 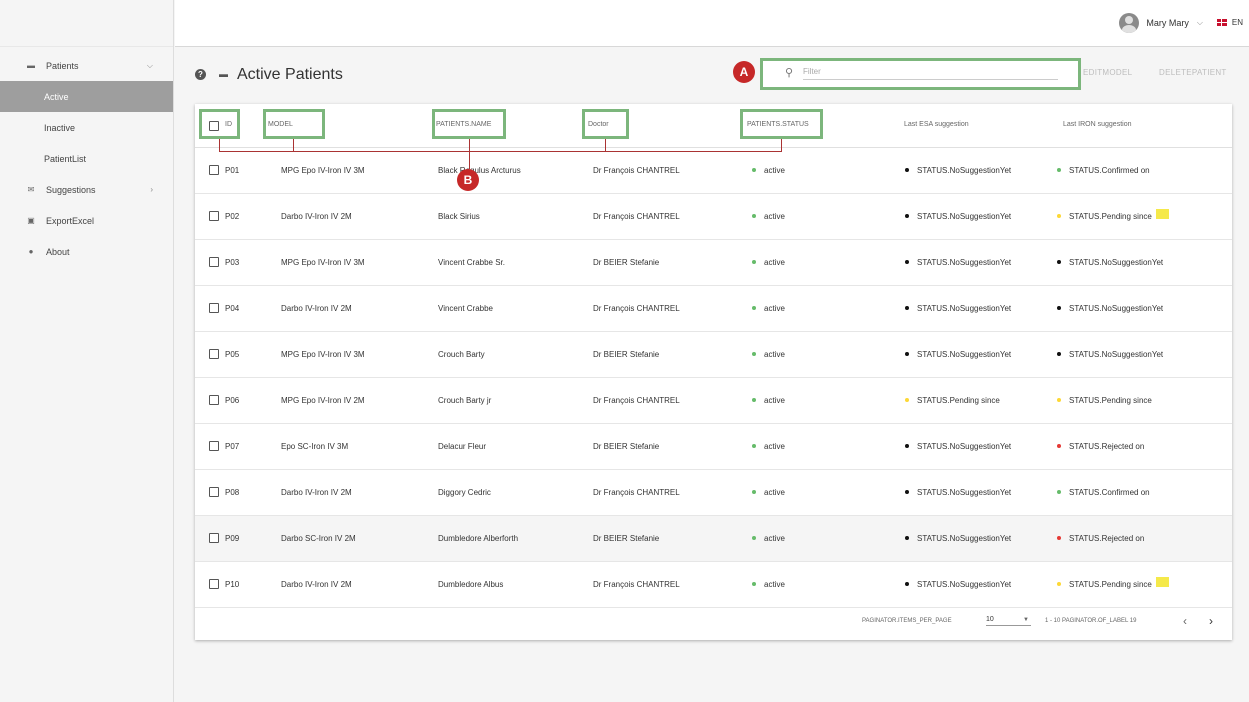 What do you see at coordinates (71, 189) in the screenshot?
I see `sidebar-item-label: Suggestions` at bounding box center [71, 189].